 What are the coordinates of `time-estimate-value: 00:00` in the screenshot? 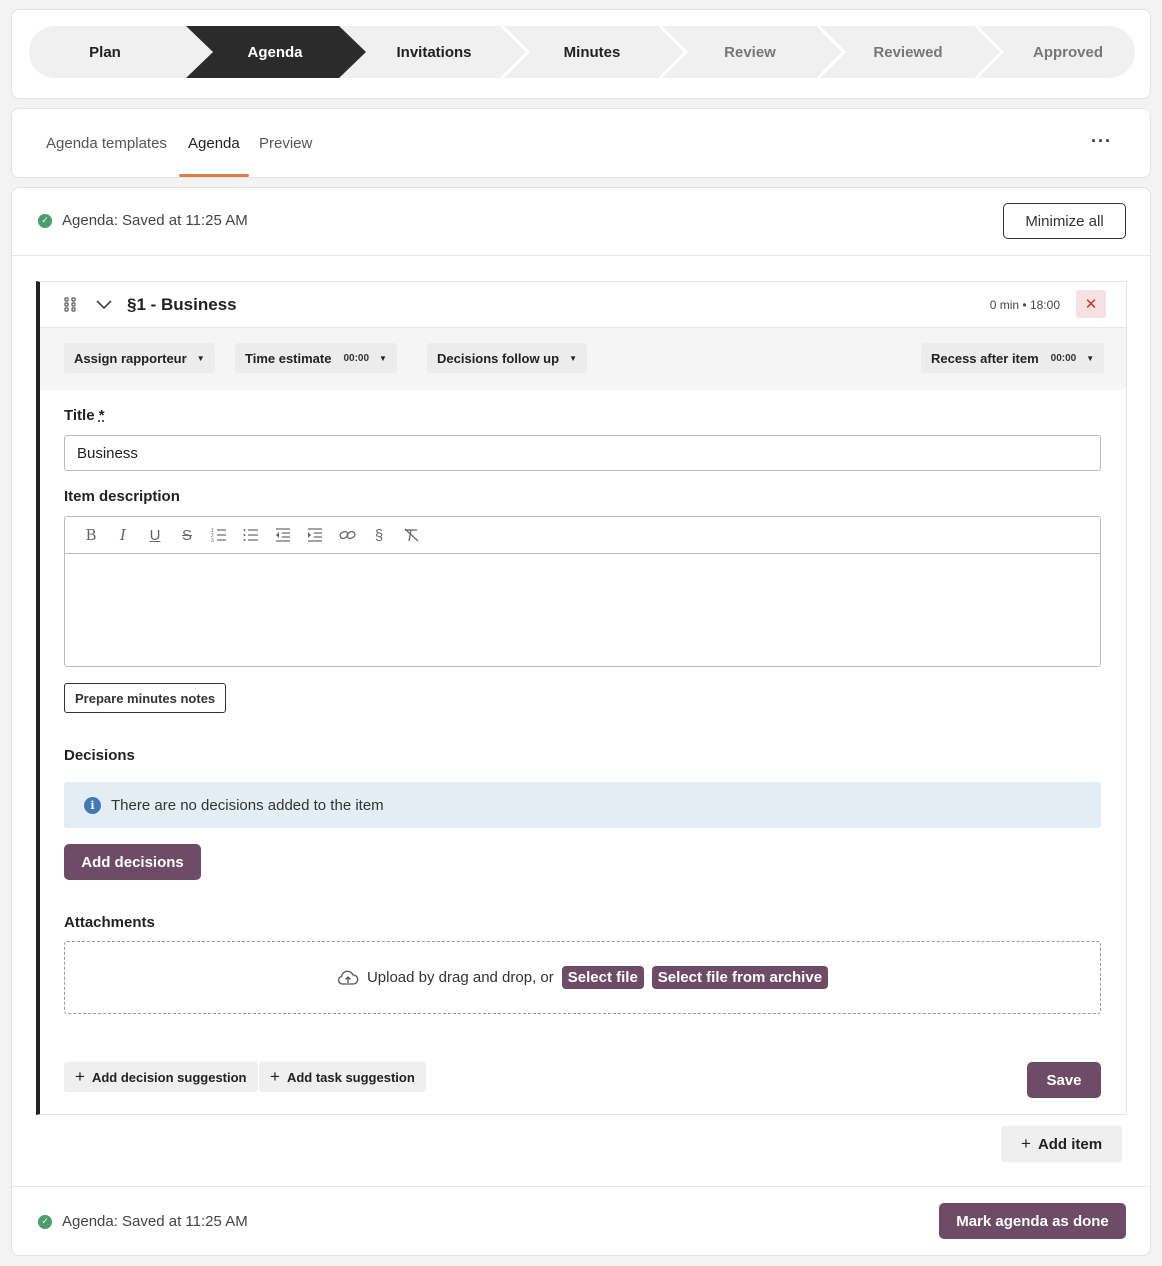 It's located at (356, 358).